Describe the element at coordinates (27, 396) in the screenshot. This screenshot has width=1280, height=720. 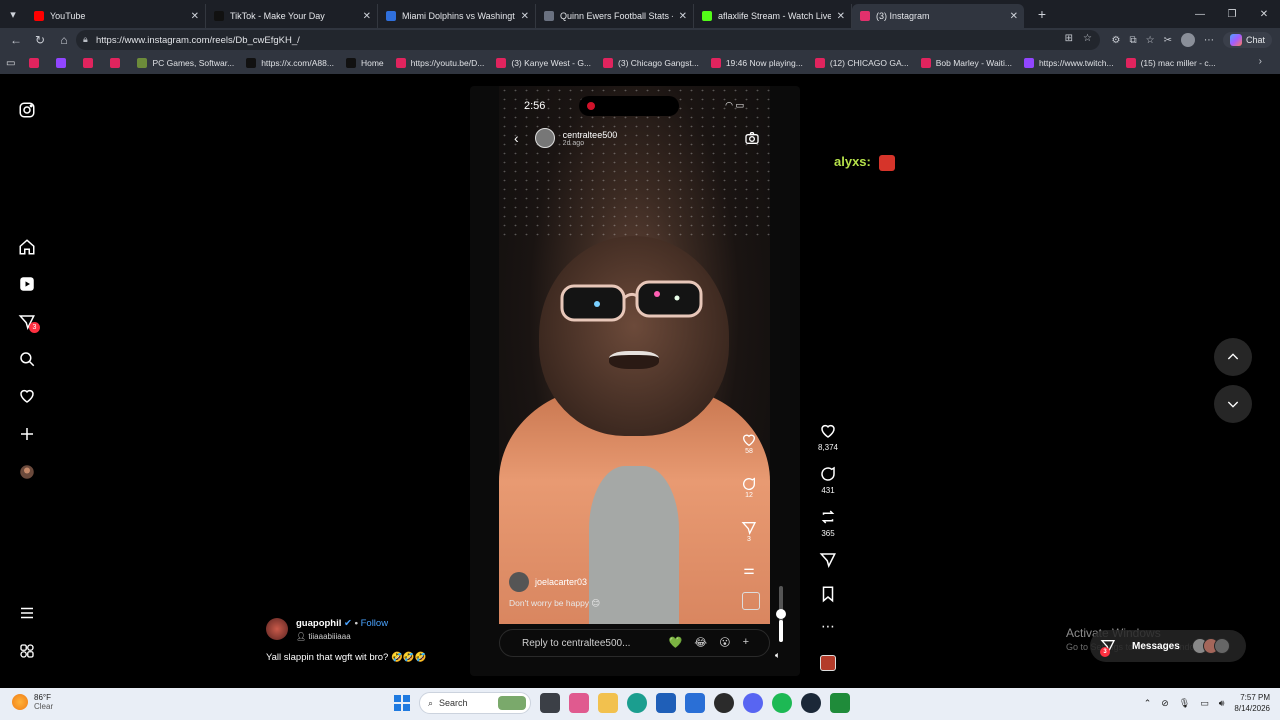
I see `notifications-heart-icon` at that location.